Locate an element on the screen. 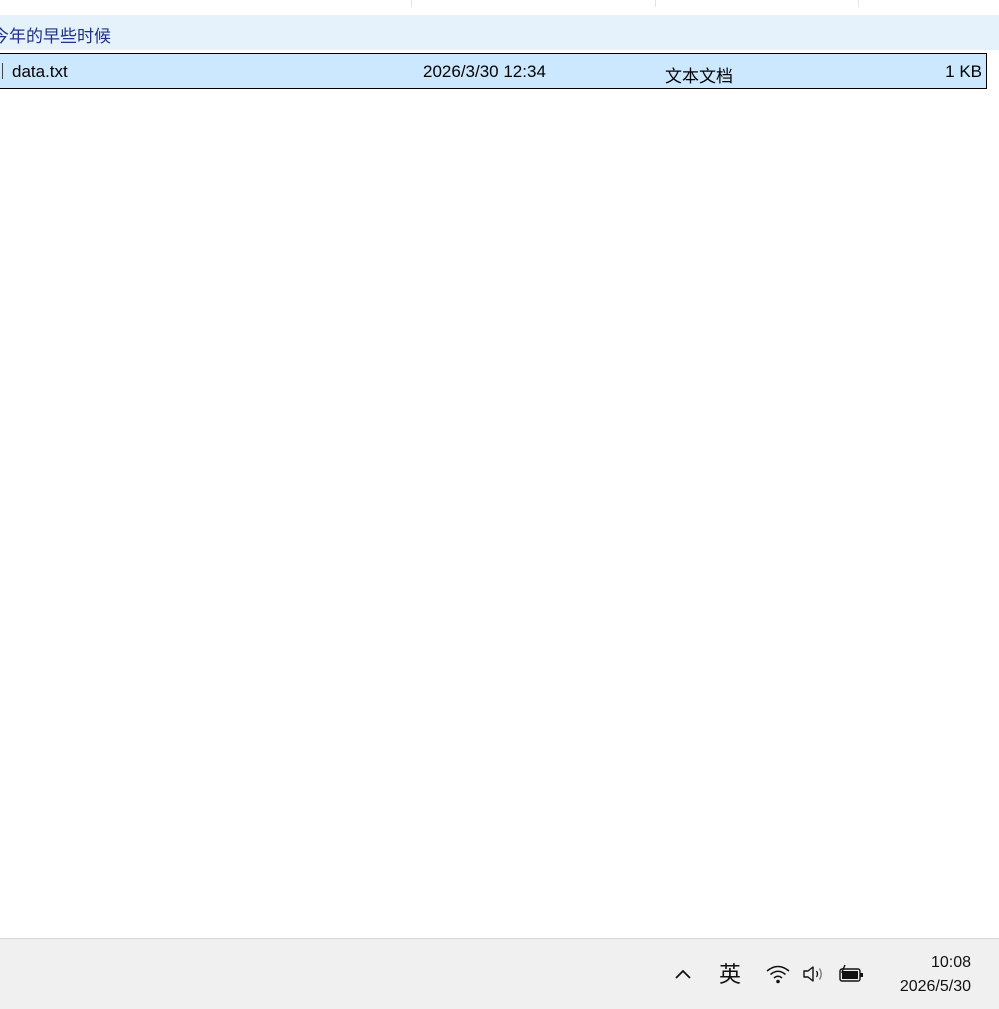 The image size is (999, 1009). group-label: 今年的早些时候 is located at coordinates (55, 37).